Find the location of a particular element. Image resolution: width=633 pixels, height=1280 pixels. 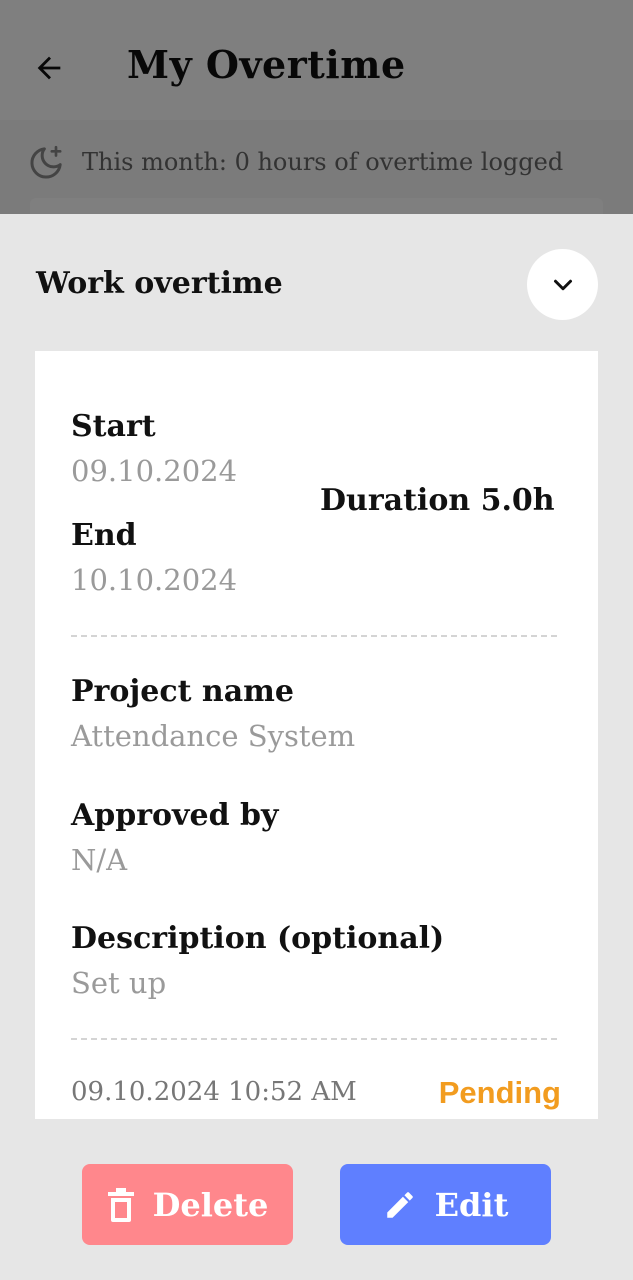

approved-by-value: N/A is located at coordinates (99, 860).